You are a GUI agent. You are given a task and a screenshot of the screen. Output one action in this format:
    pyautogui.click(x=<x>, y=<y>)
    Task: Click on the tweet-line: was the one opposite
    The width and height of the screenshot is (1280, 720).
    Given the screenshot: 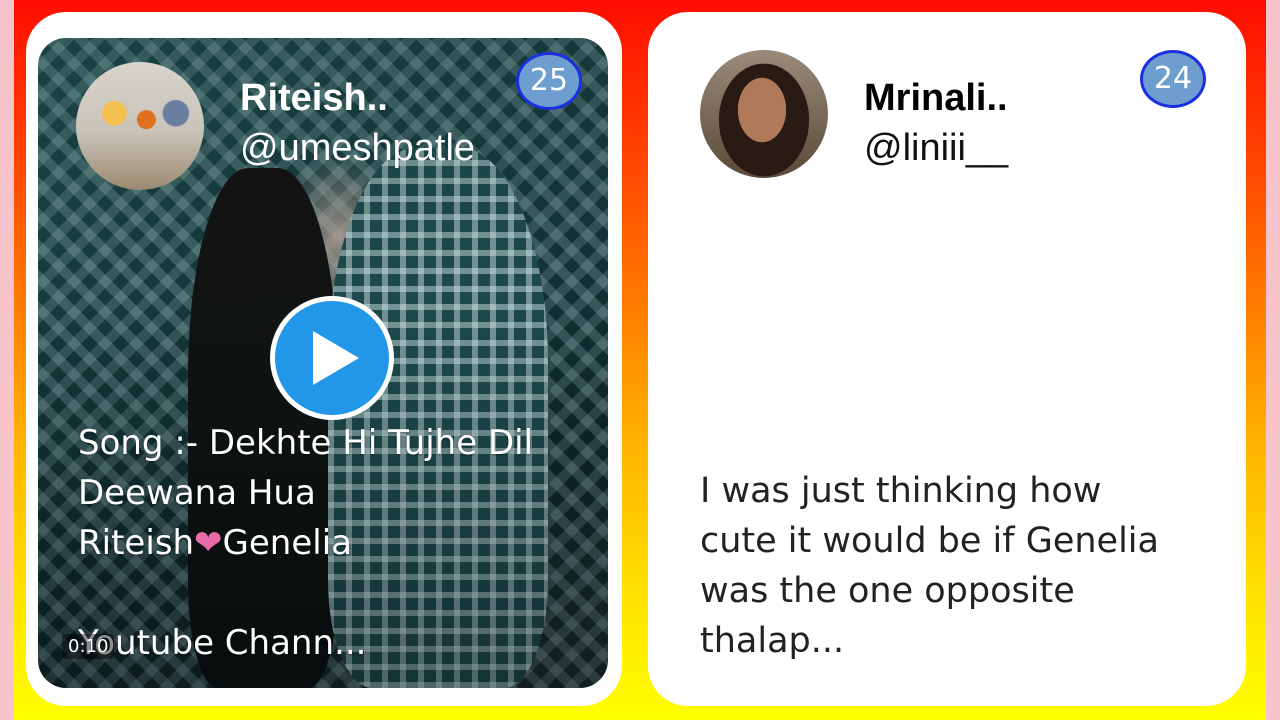 What is the action you would take?
    pyautogui.click(x=887, y=591)
    